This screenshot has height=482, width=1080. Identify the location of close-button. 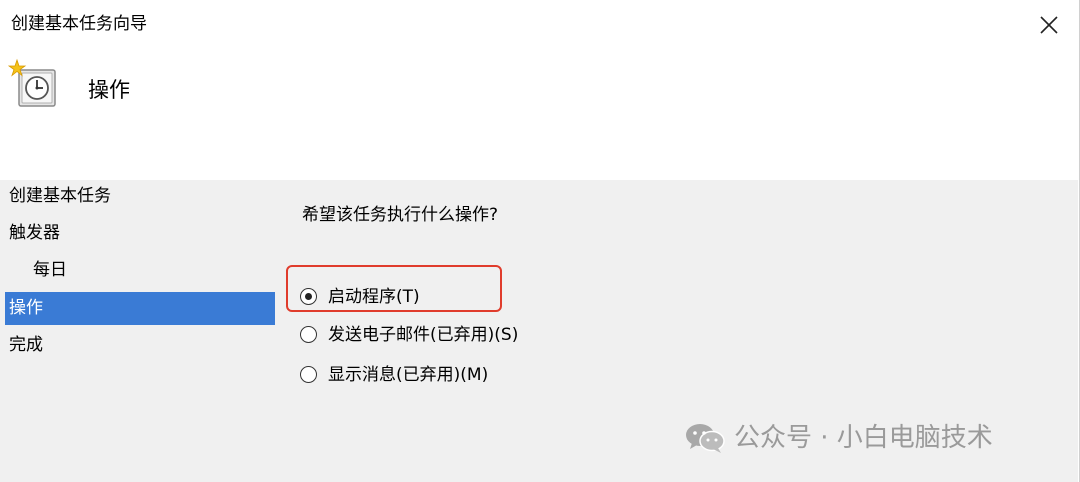
(1049, 25).